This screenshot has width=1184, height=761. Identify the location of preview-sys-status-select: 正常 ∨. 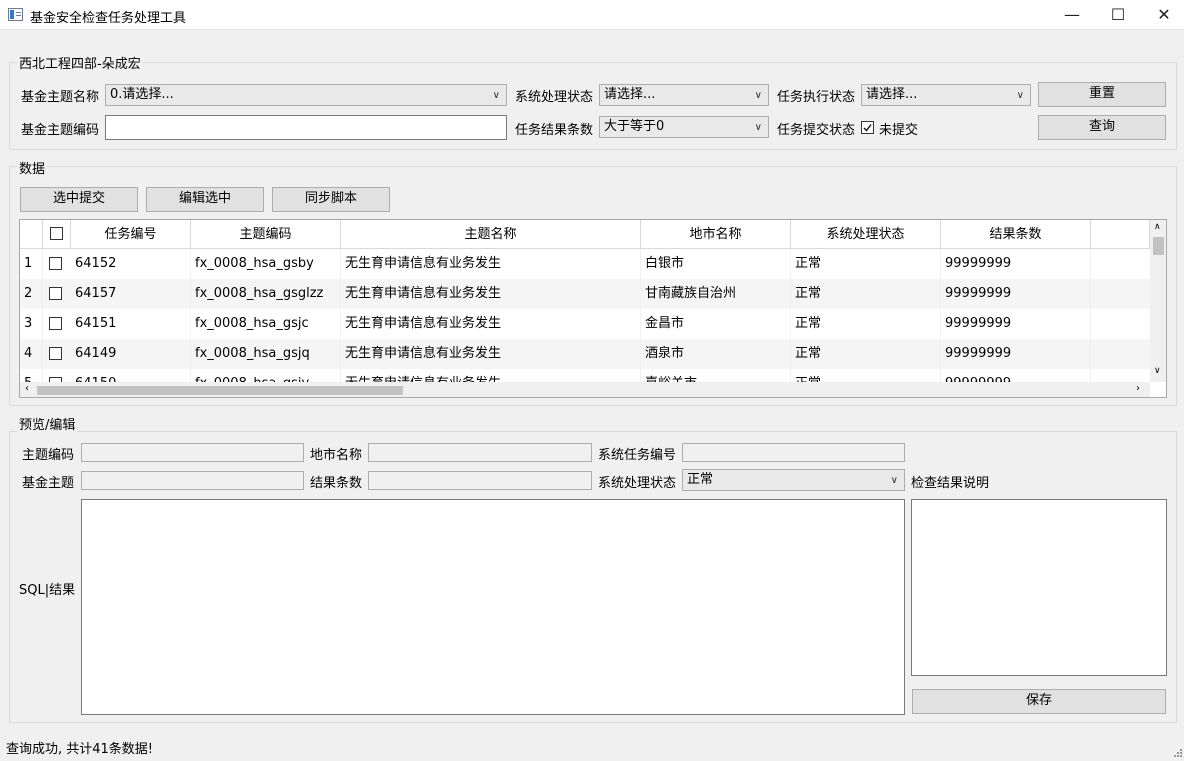
(793, 480).